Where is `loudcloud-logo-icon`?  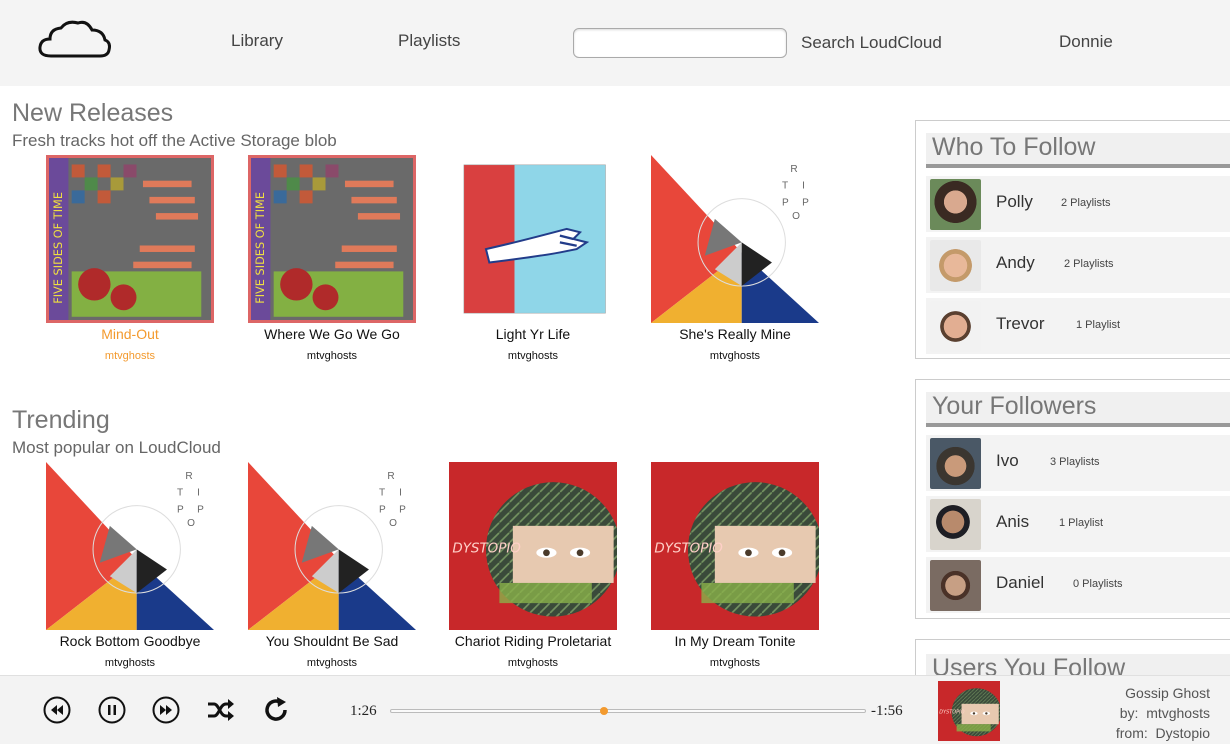
loudcloud-logo-icon is located at coordinates (74, 40).